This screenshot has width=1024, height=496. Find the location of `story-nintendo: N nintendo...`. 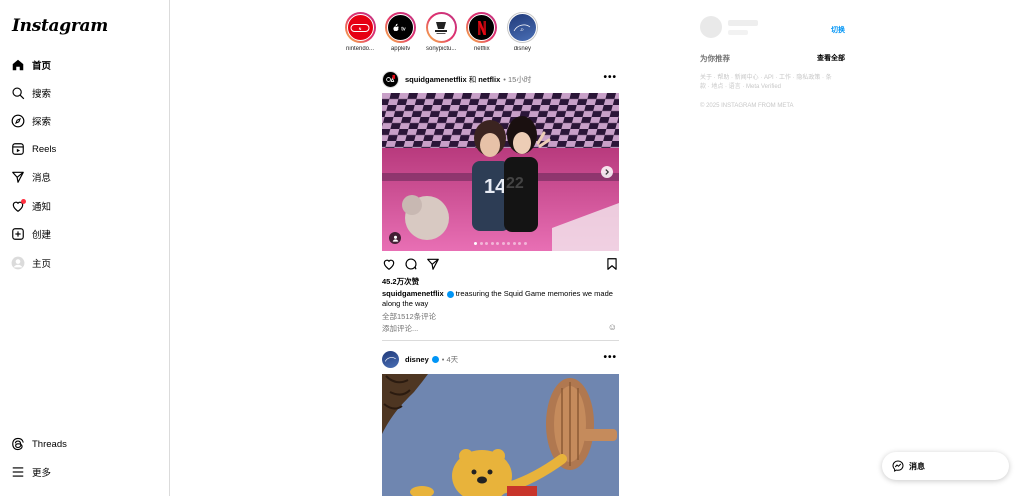

story-nintendo: N nintendo... is located at coordinates (360, 32).